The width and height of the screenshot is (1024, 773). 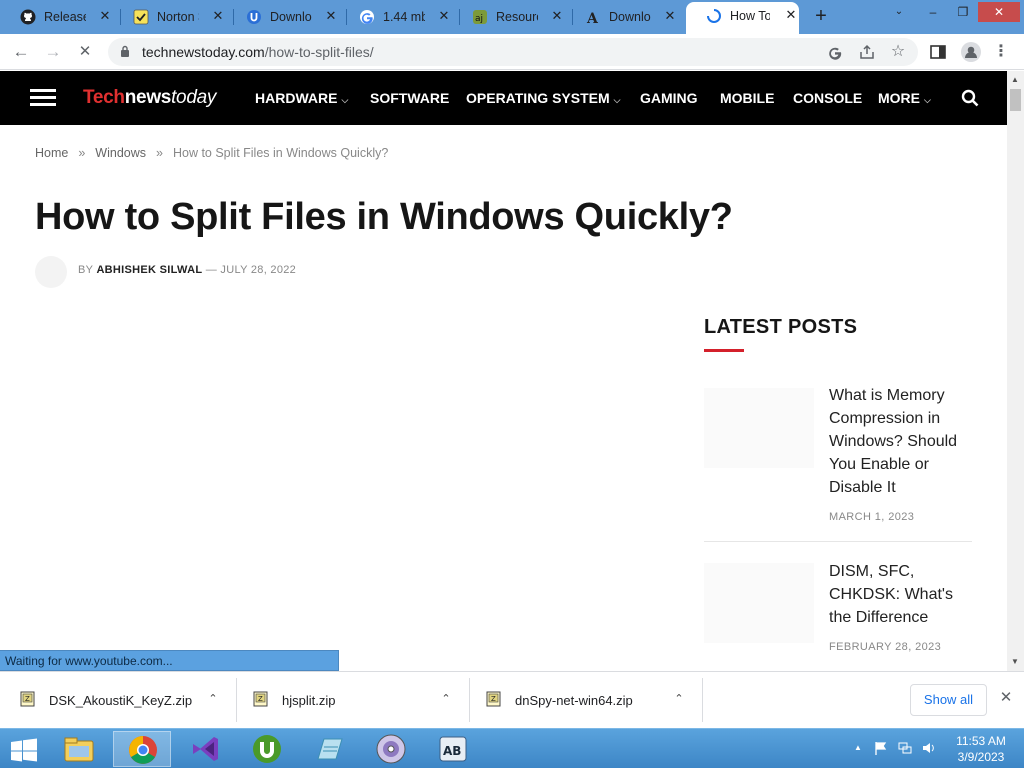 I want to click on address-bar: technewstoday.com/how-to-split-files/, so click(x=513, y=52).